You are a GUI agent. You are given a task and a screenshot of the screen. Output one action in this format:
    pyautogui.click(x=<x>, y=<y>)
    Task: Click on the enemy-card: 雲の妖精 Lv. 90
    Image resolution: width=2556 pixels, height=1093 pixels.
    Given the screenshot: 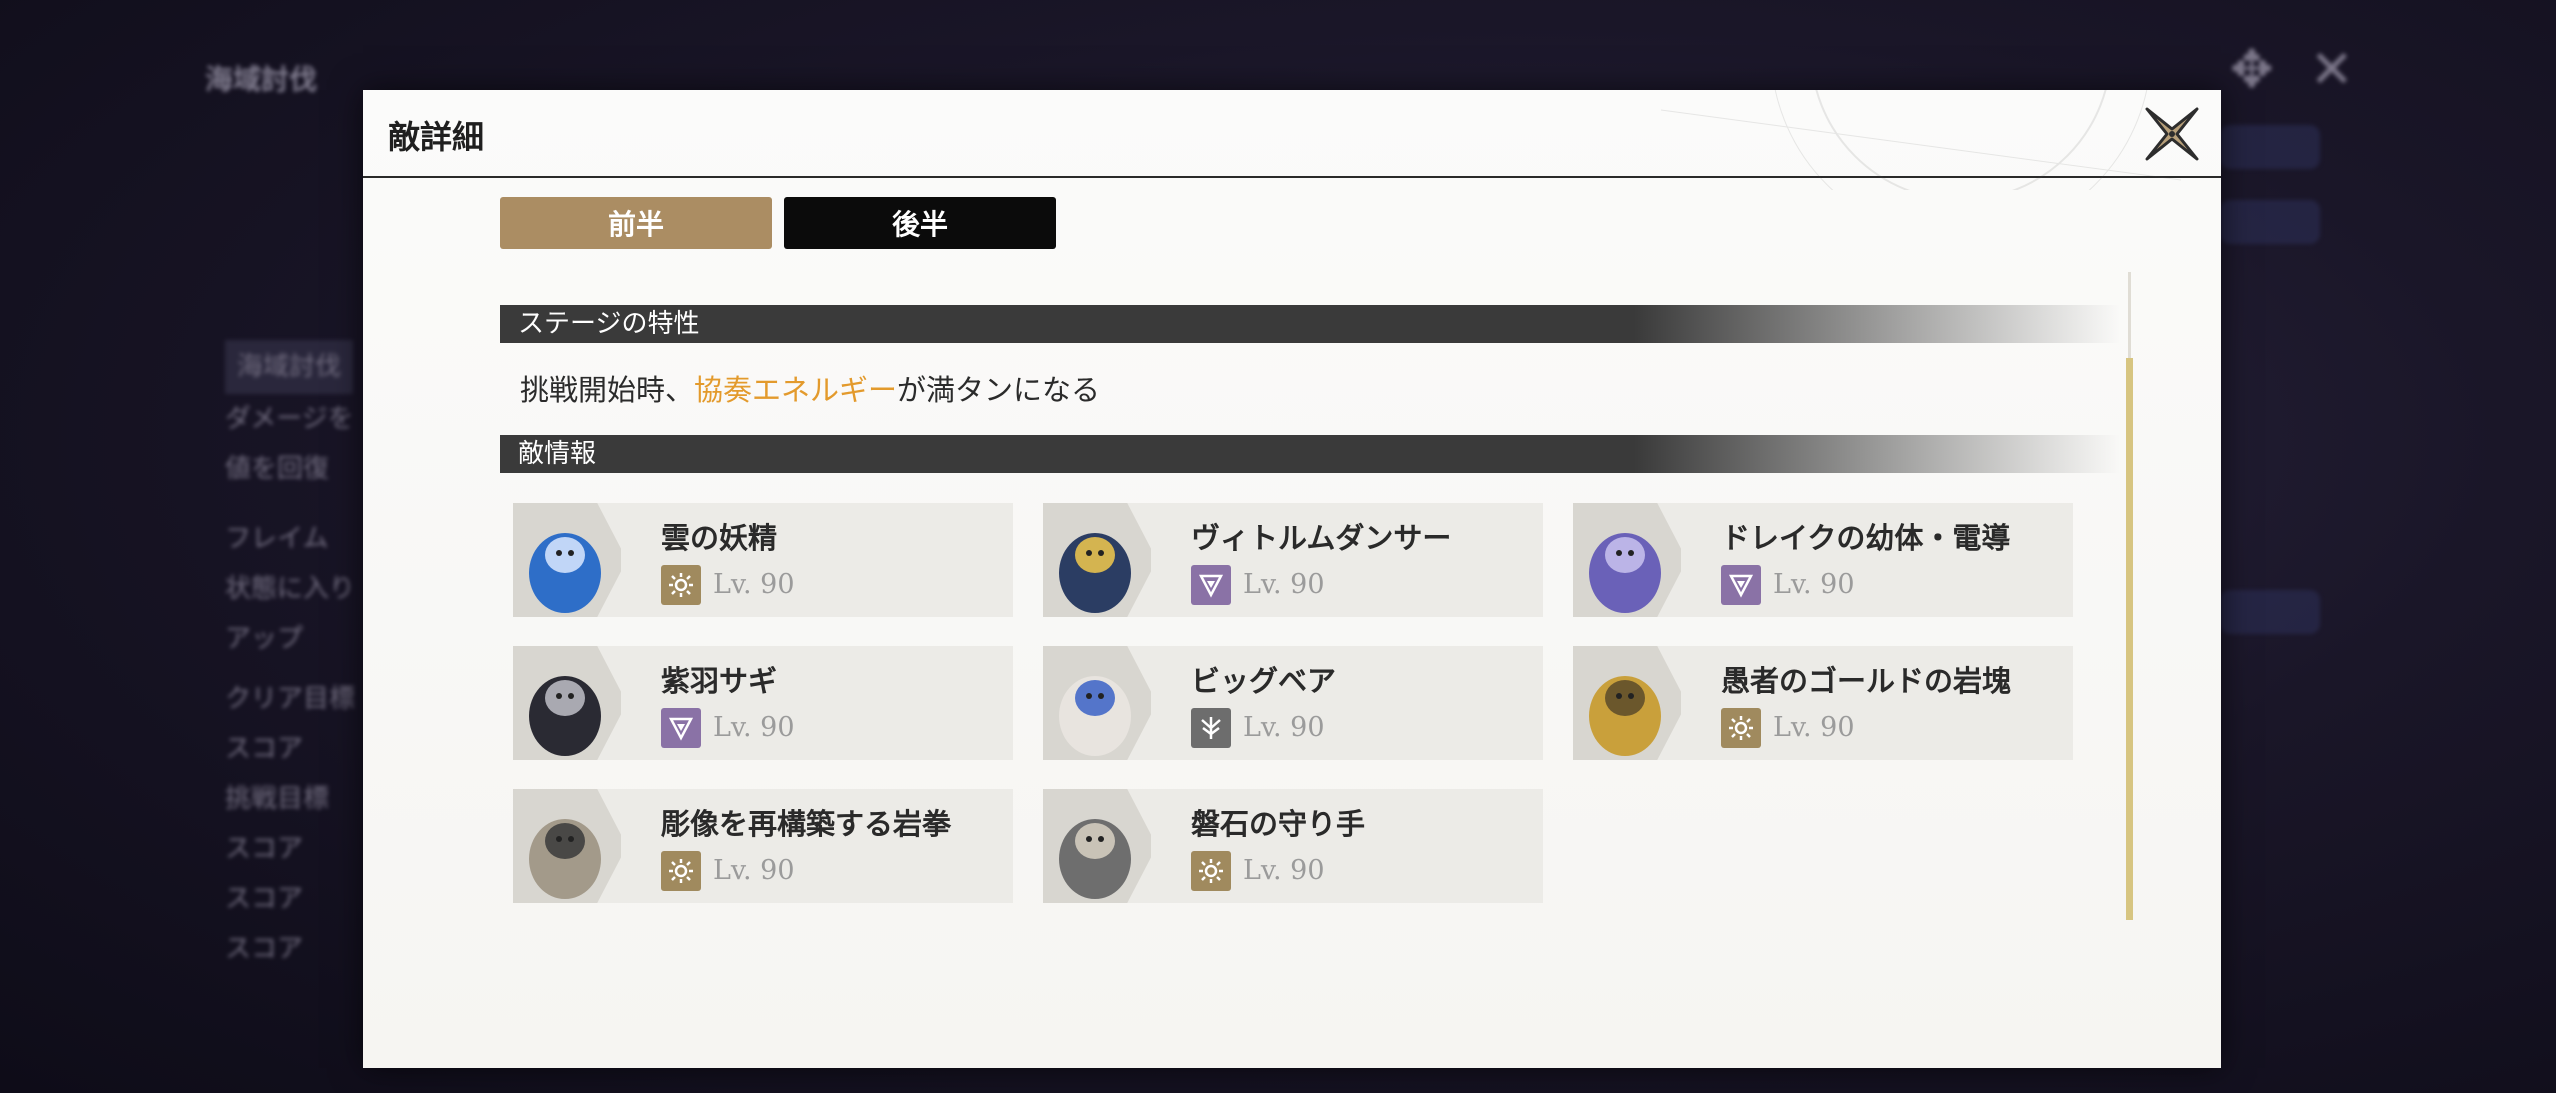 What is the action you would take?
    pyautogui.click(x=763, y=560)
    